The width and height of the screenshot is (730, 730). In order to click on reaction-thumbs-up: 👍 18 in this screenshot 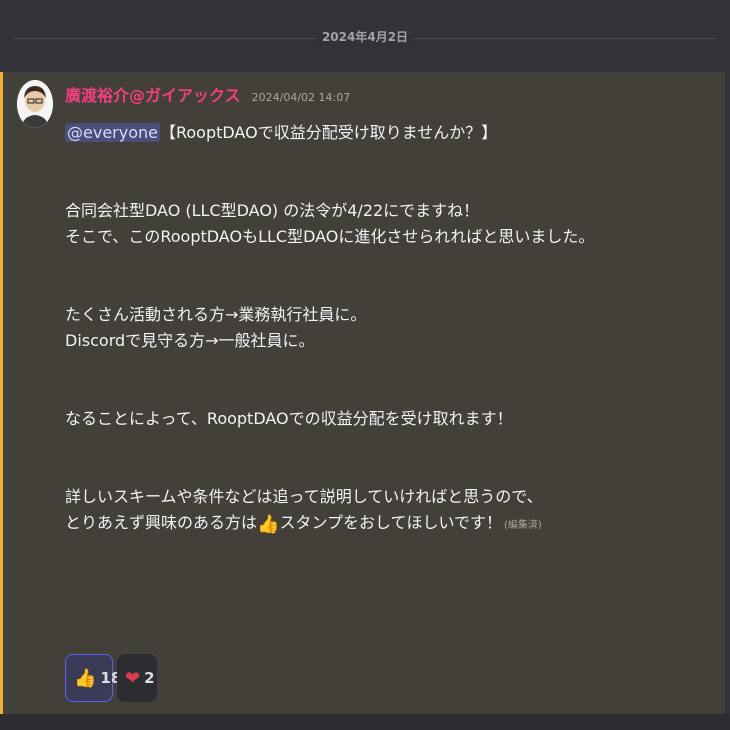, I will do `click(93, 678)`.